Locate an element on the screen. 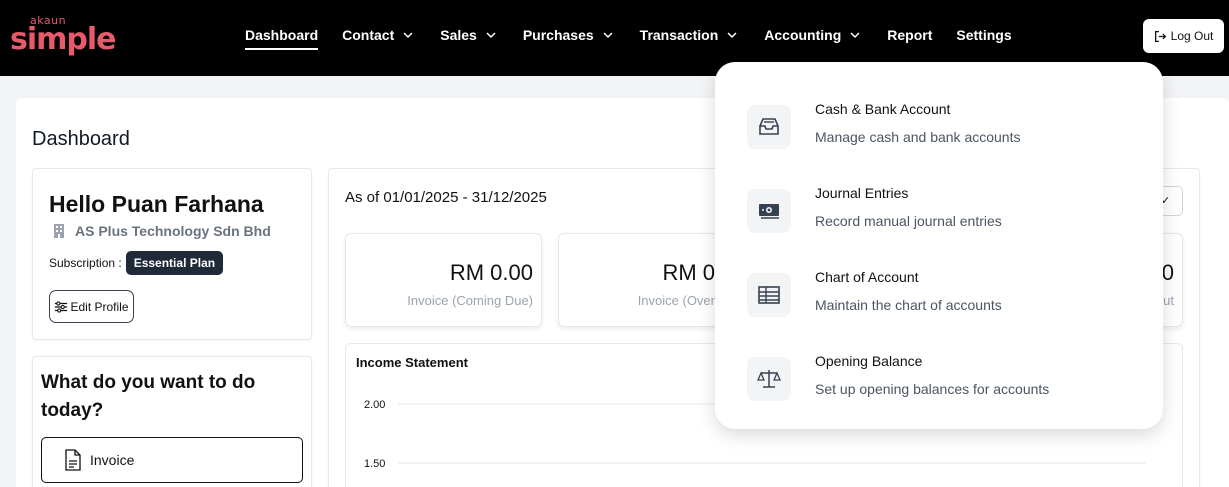  nav-transaction: Transaction is located at coordinates (690, 35).